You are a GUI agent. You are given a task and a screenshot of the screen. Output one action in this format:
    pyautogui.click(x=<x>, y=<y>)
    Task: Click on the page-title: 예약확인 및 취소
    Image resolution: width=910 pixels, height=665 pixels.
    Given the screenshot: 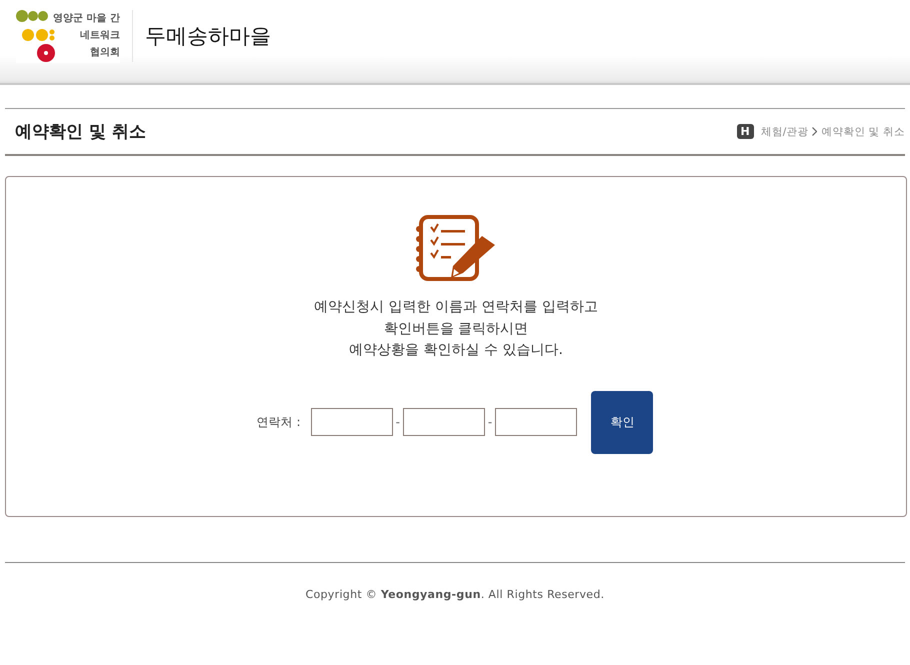 What is the action you would take?
    pyautogui.click(x=80, y=132)
    